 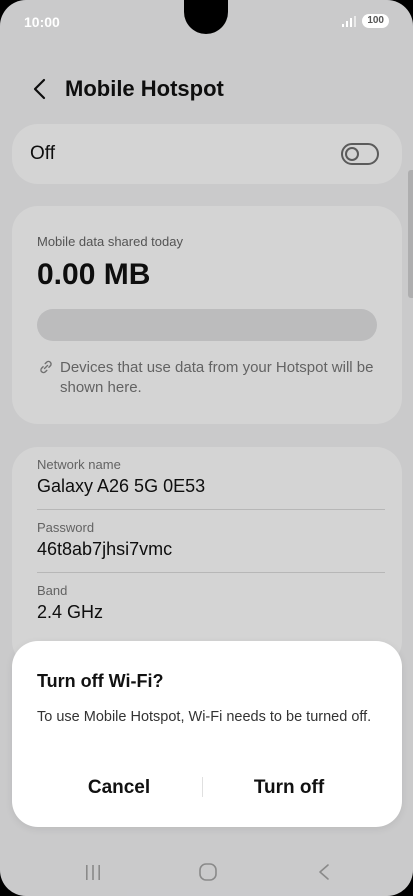 I want to click on cancel-button: Cancel, so click(x=119, y=788).